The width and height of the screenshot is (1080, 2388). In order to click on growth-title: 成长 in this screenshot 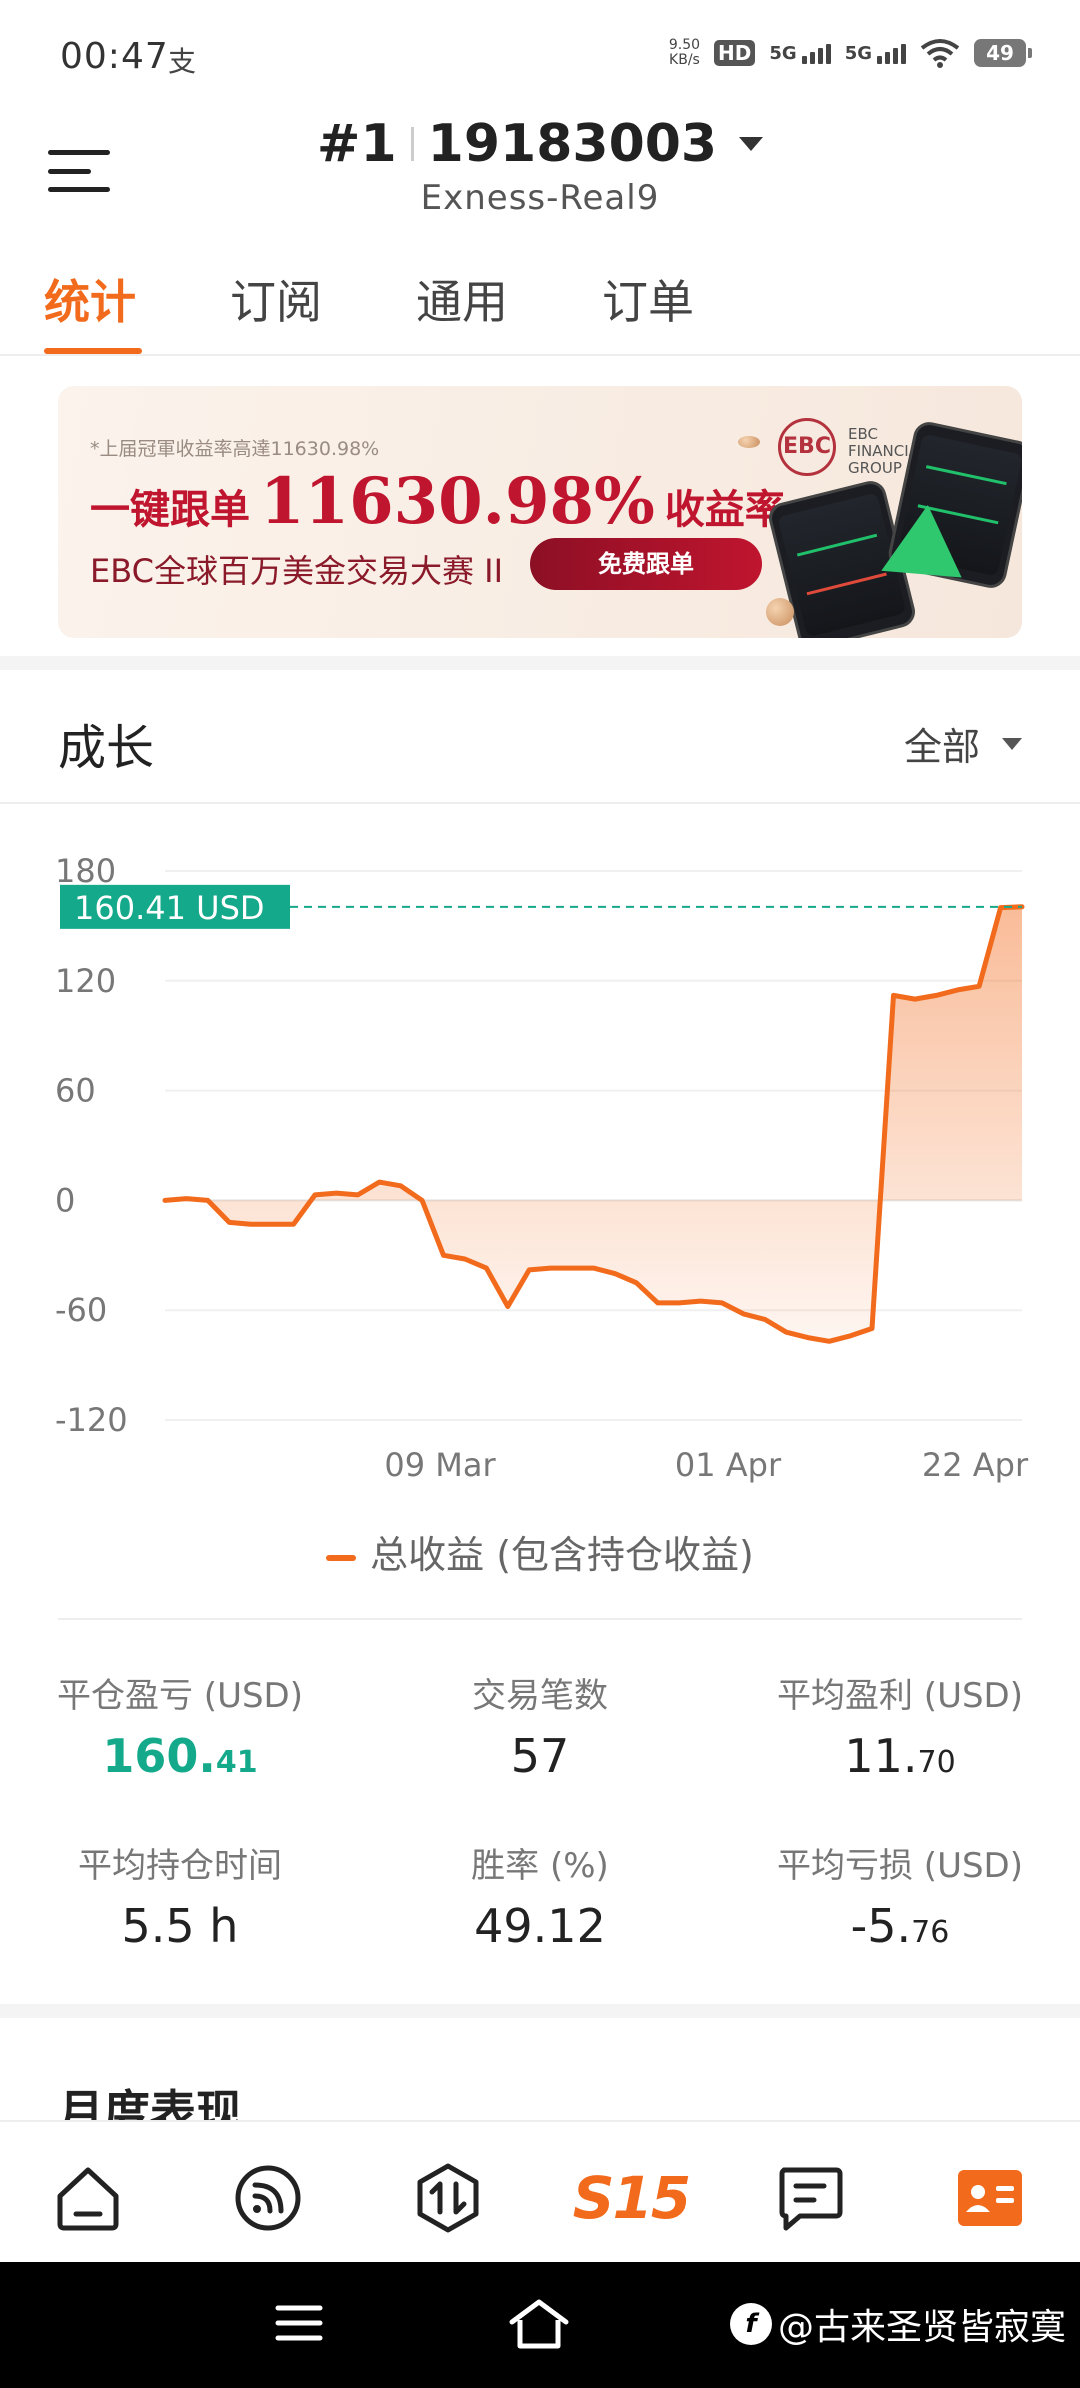, I will do `click(106, 748)`.